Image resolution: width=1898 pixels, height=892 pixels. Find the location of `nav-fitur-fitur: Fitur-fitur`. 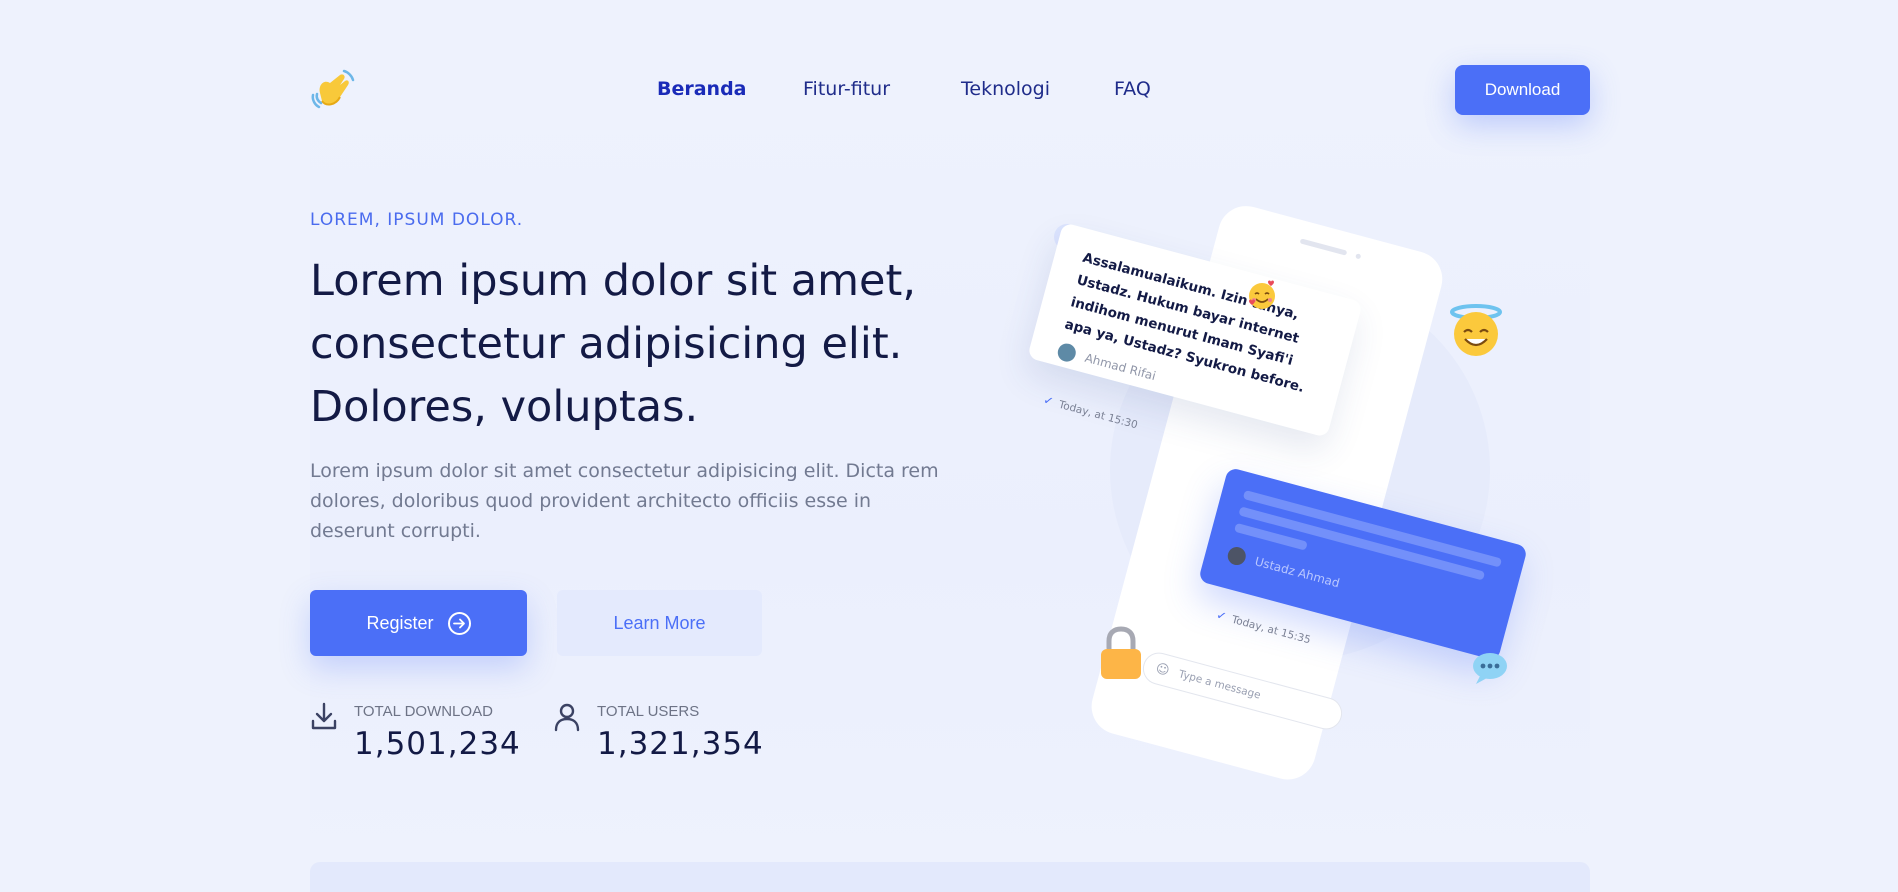

nav-fitur-fitur: Fitur-fitur is located at coordinates (846, 89).